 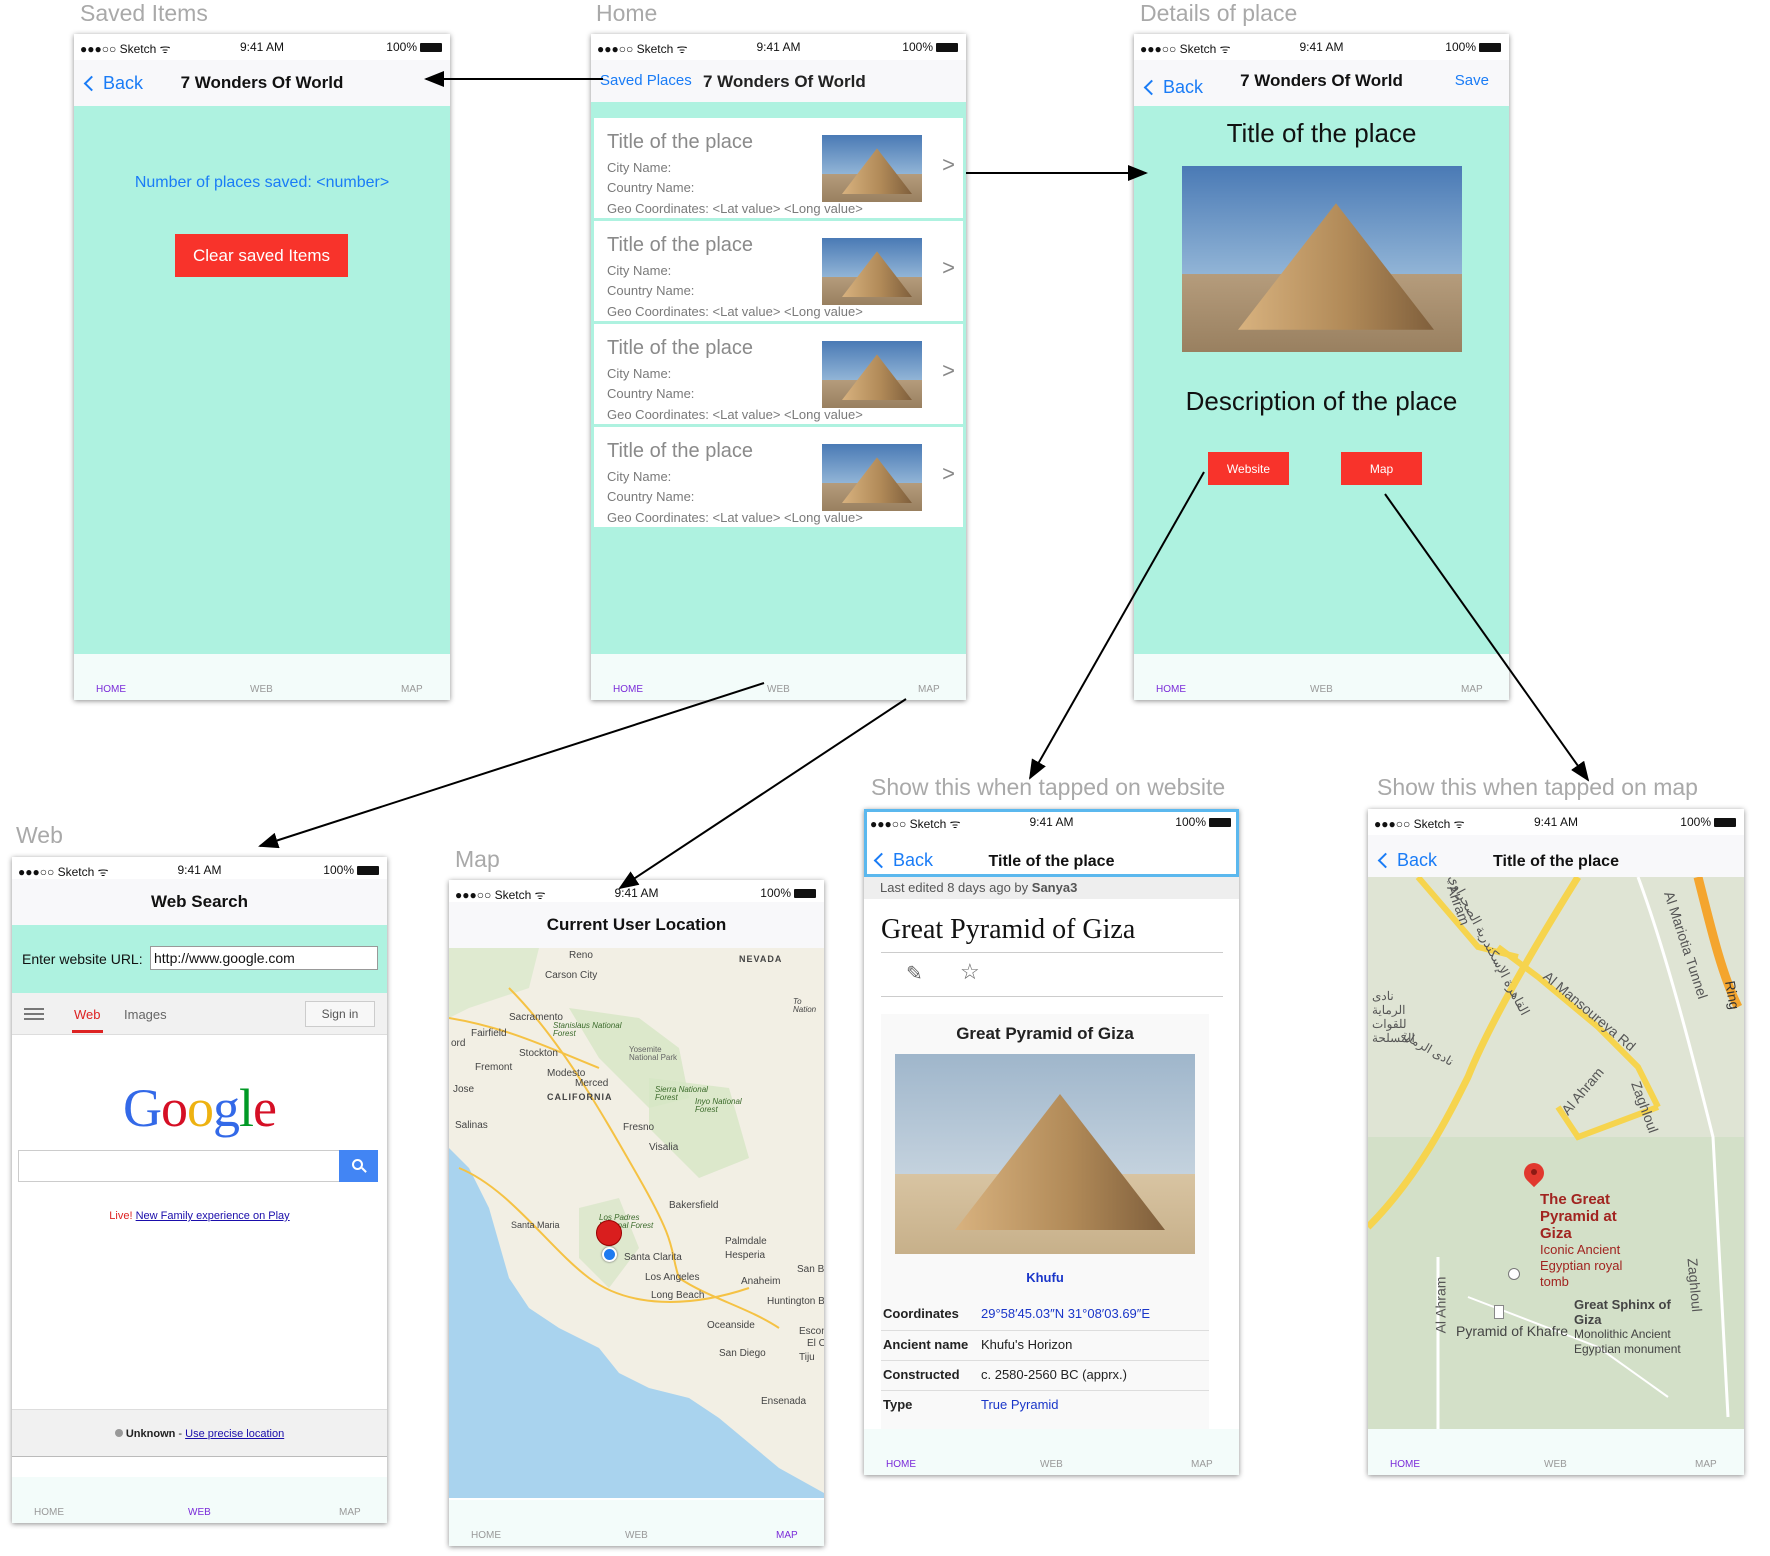 I want to click on google-tab-images: Images, so click(x=145, y=1014).